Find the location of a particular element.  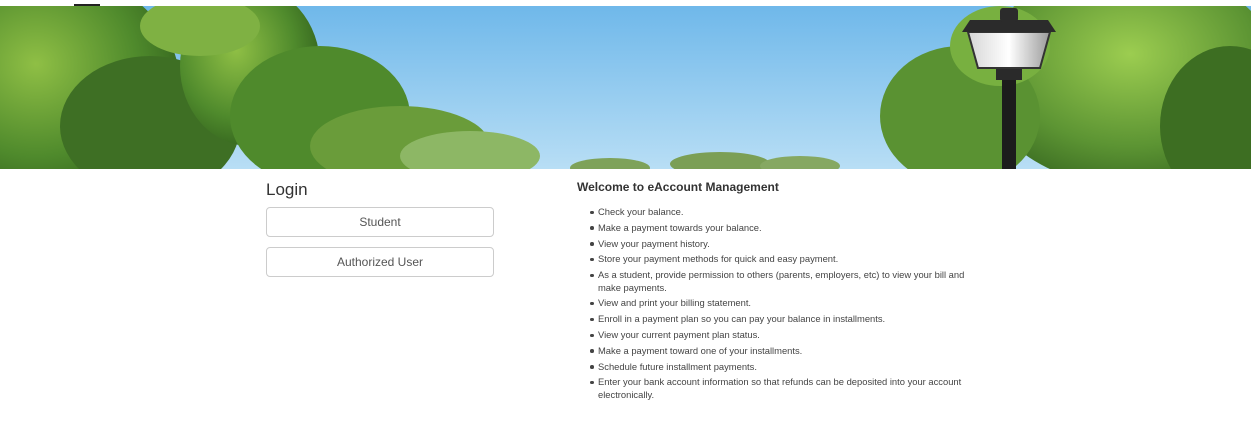

feature-item: View your current payment plan status. is located at coordinates (785, 335).